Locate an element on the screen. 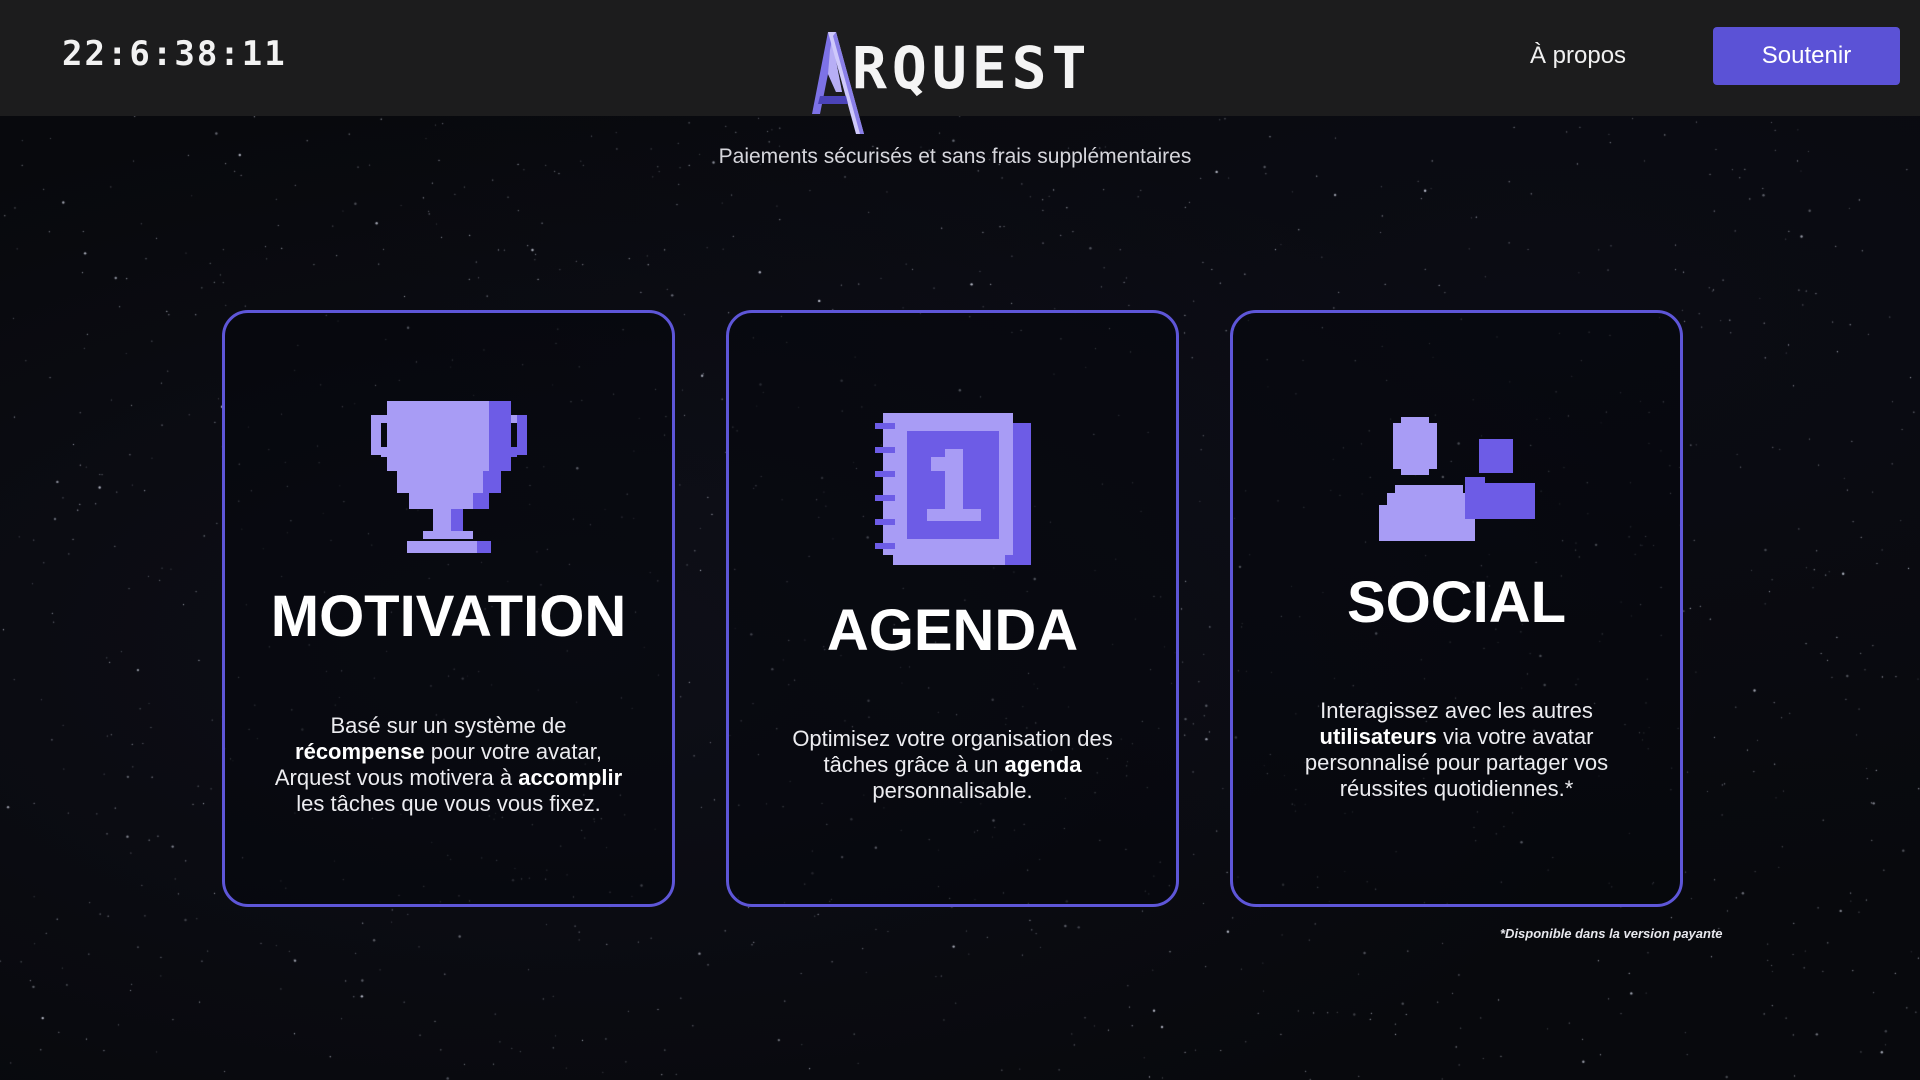 This screenshot has width=1920, height=1080. logo-text: RQUEST is located at coordinates (972, 68).